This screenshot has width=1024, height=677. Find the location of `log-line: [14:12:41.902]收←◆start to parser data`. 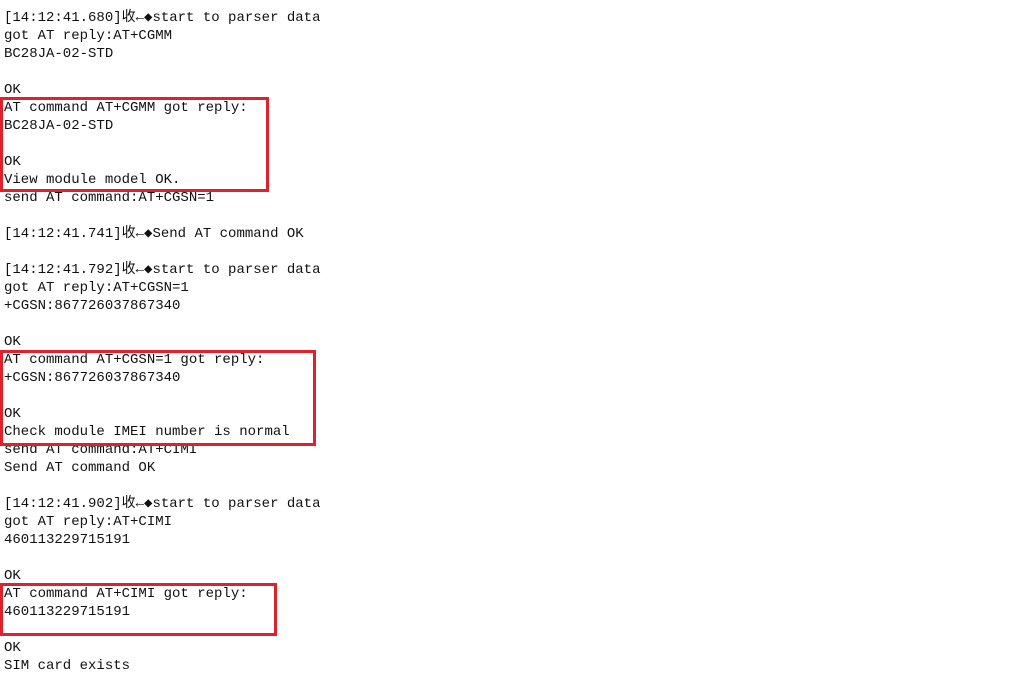

log-line: [14:12:41.902]收←◆start to parser data is located at coordinates (162, 504).